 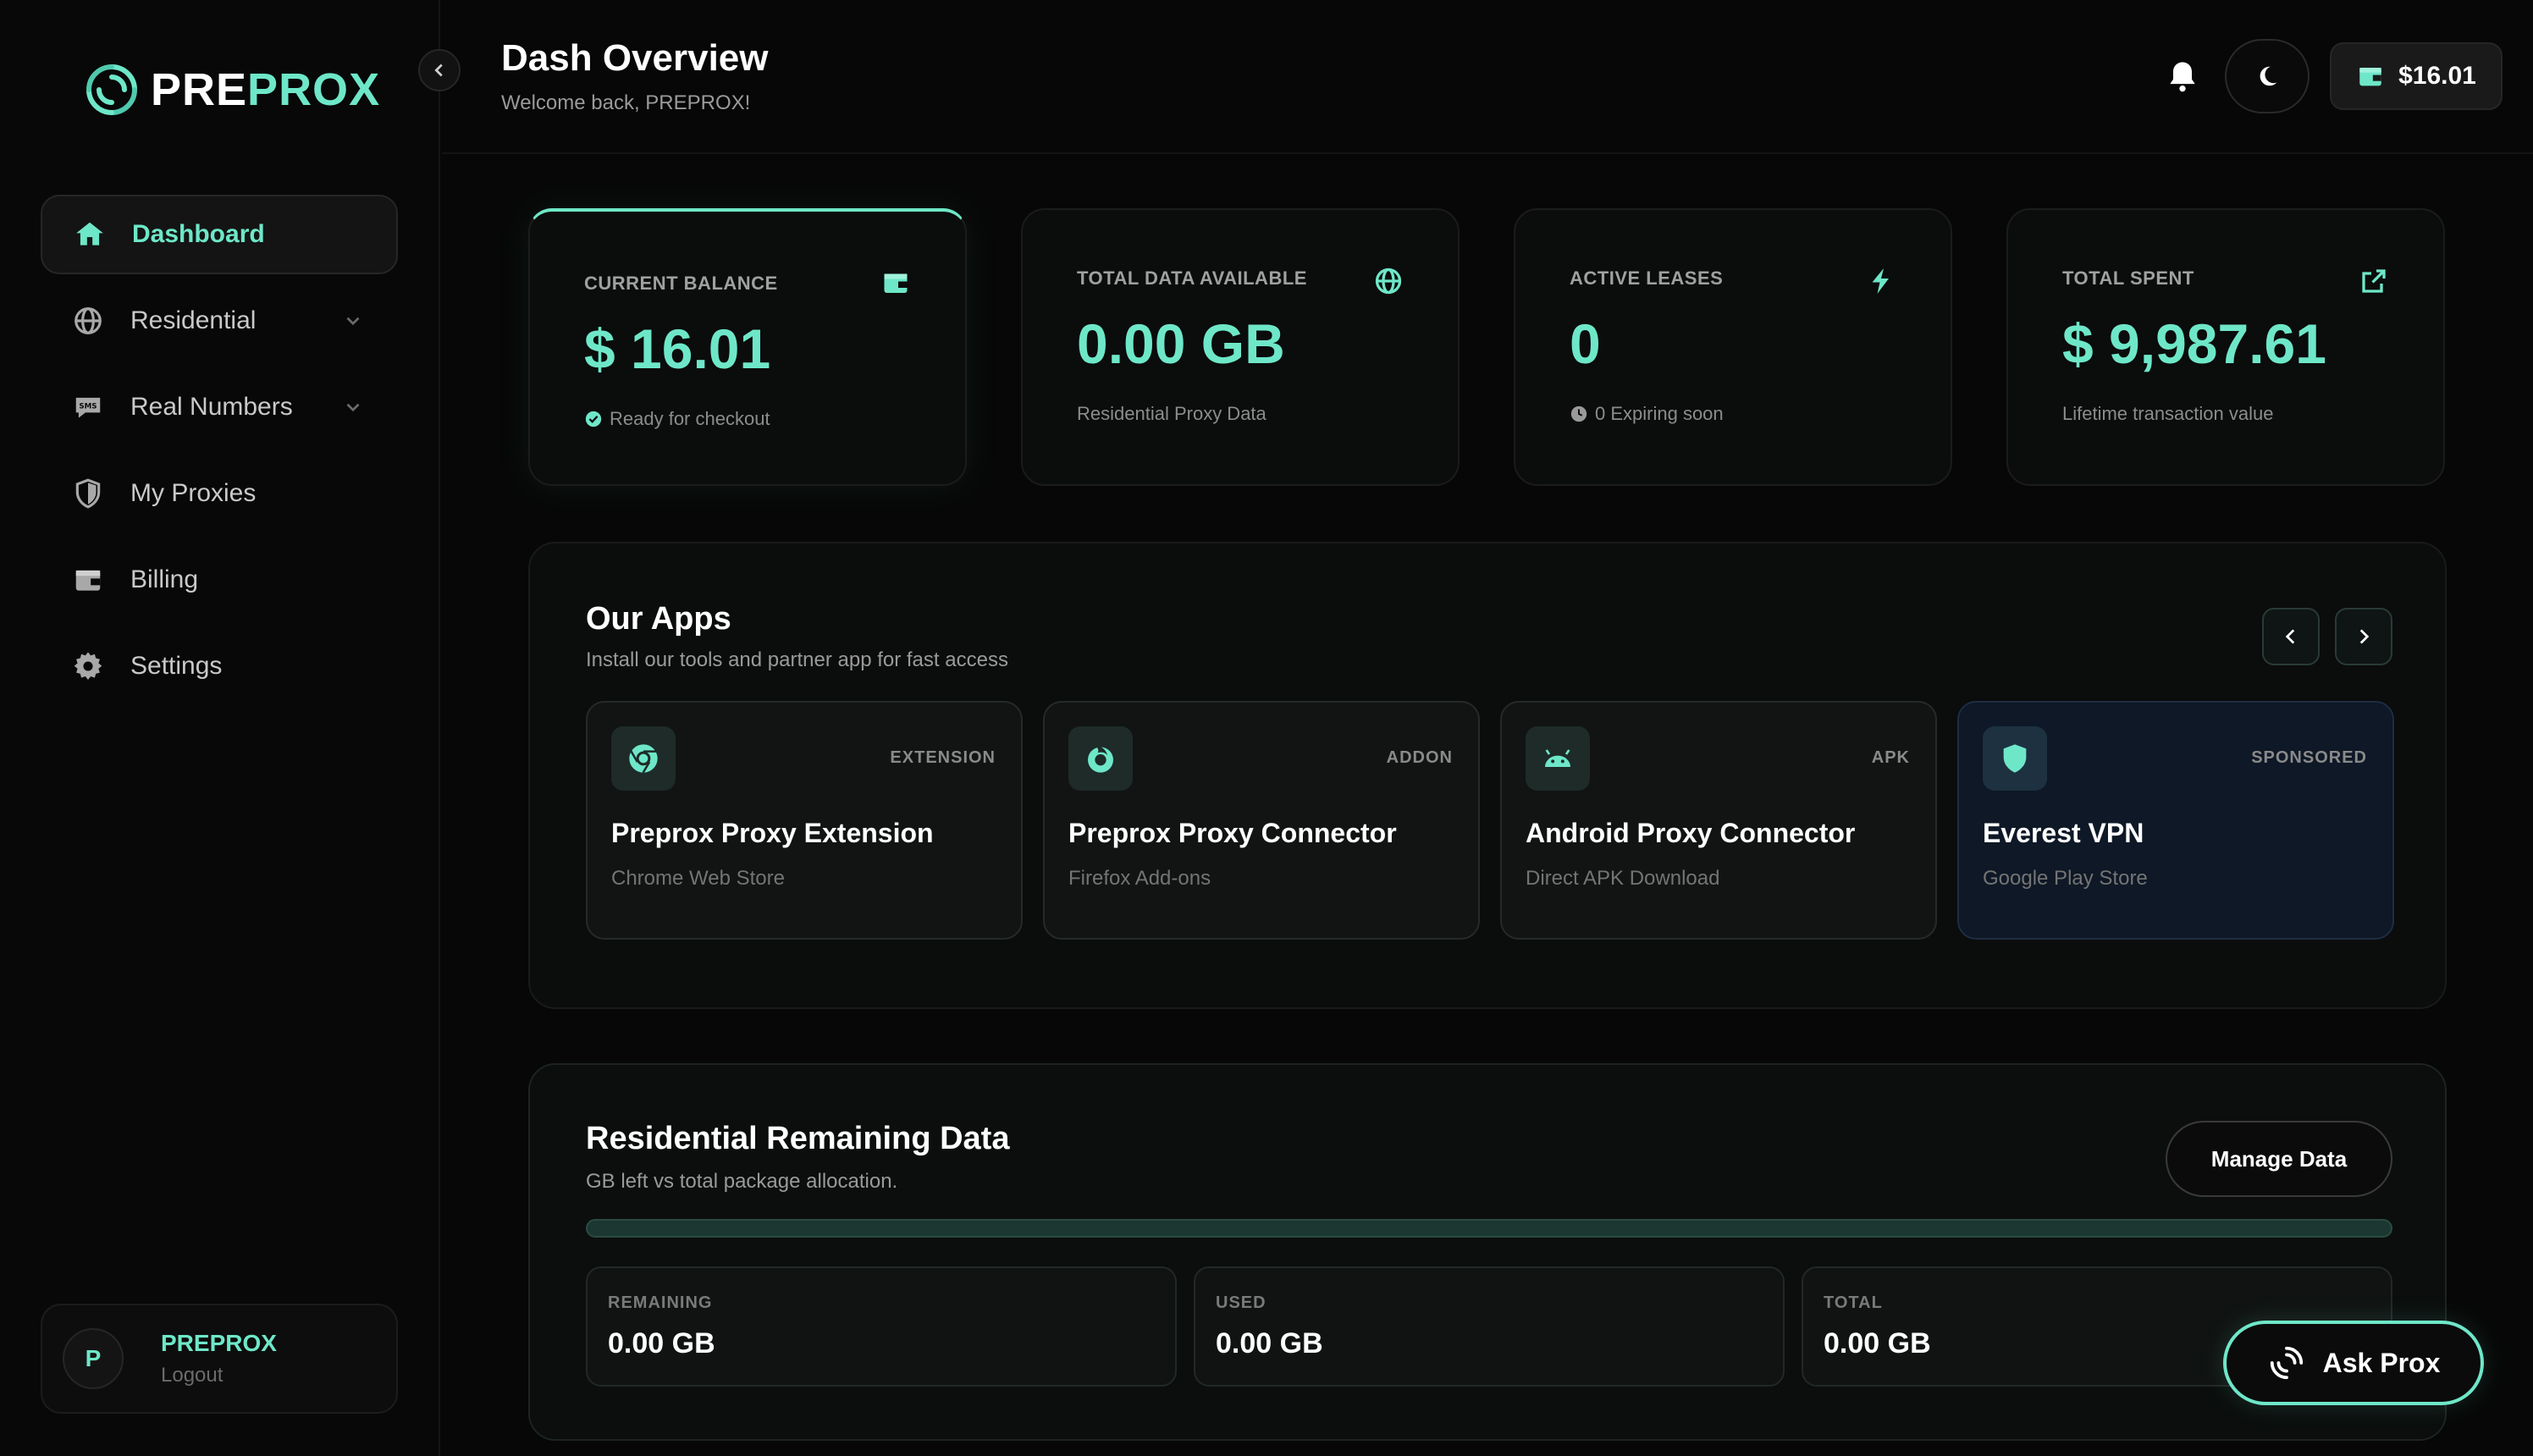 I want to click on stat-note: Residential Proxy Data, so click(x=1171, y=414).